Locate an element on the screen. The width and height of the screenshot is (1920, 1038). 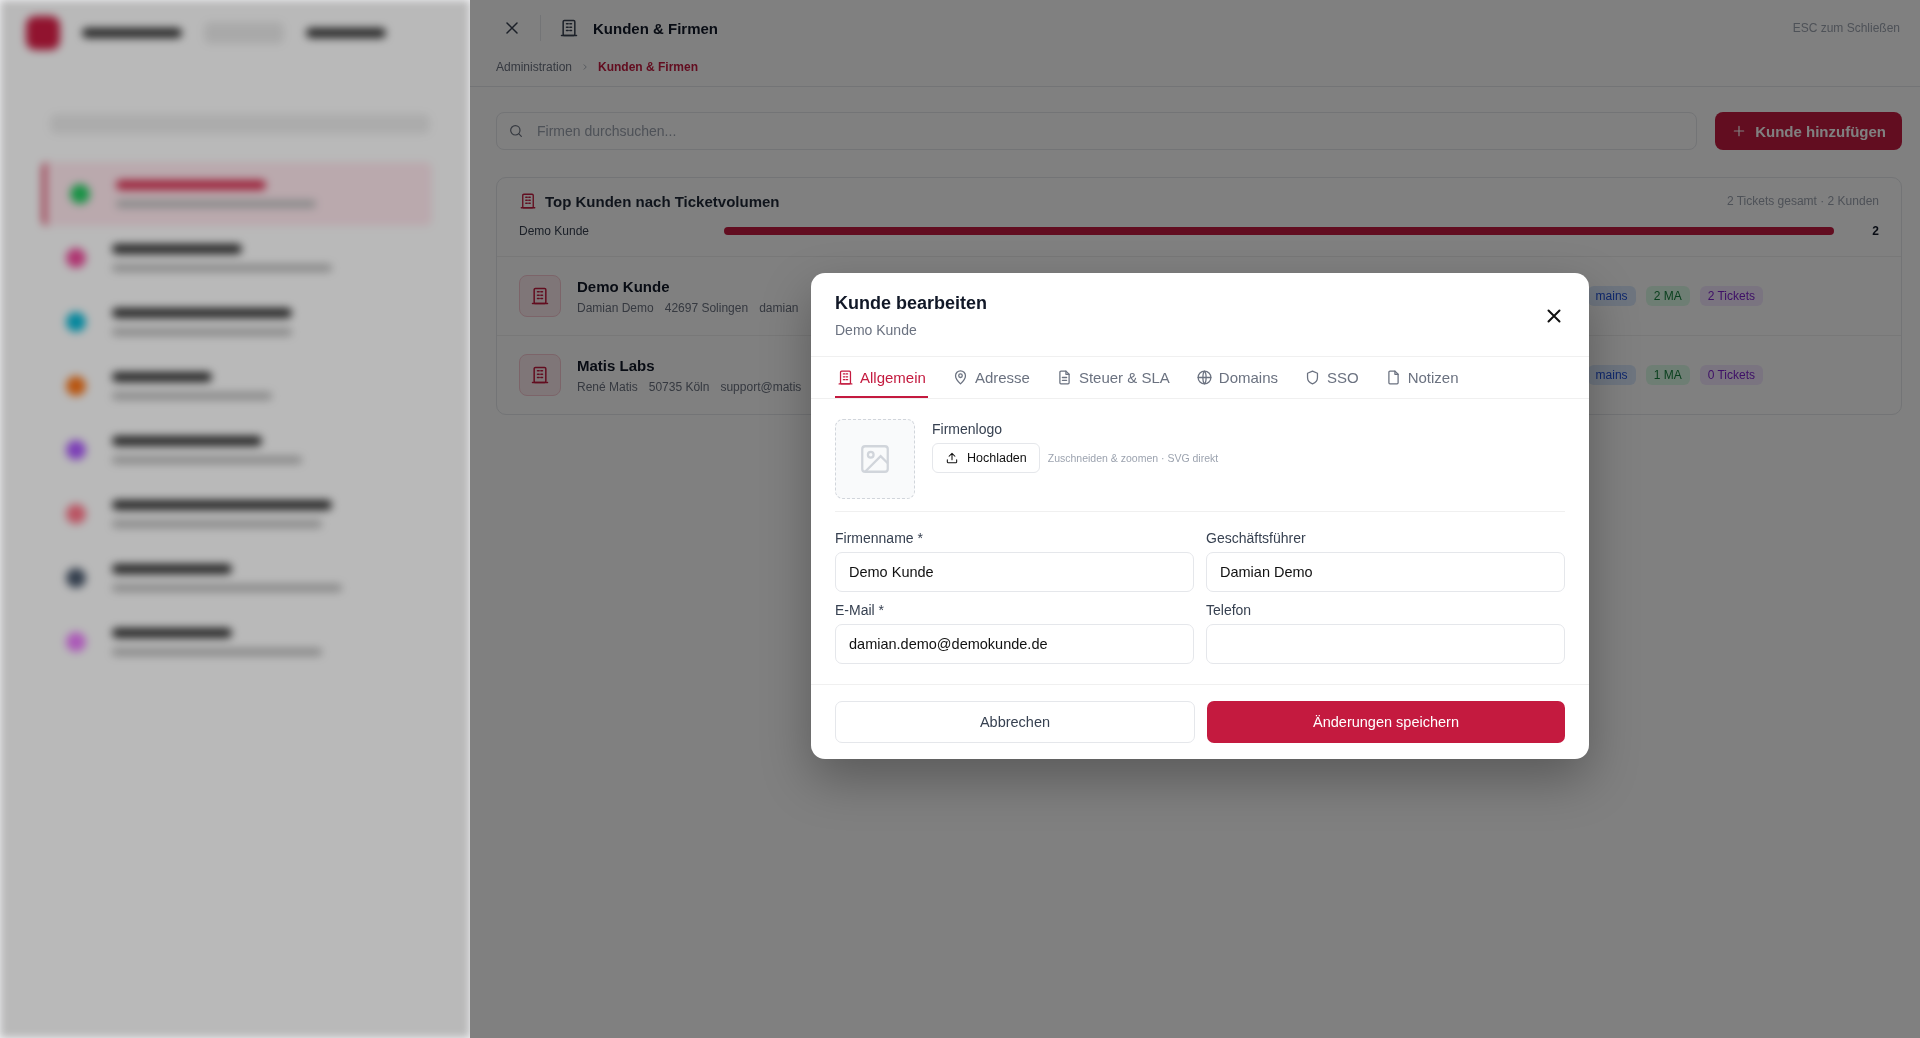
count-badge: 2 Tickets is located at coordinates (1731, 296).